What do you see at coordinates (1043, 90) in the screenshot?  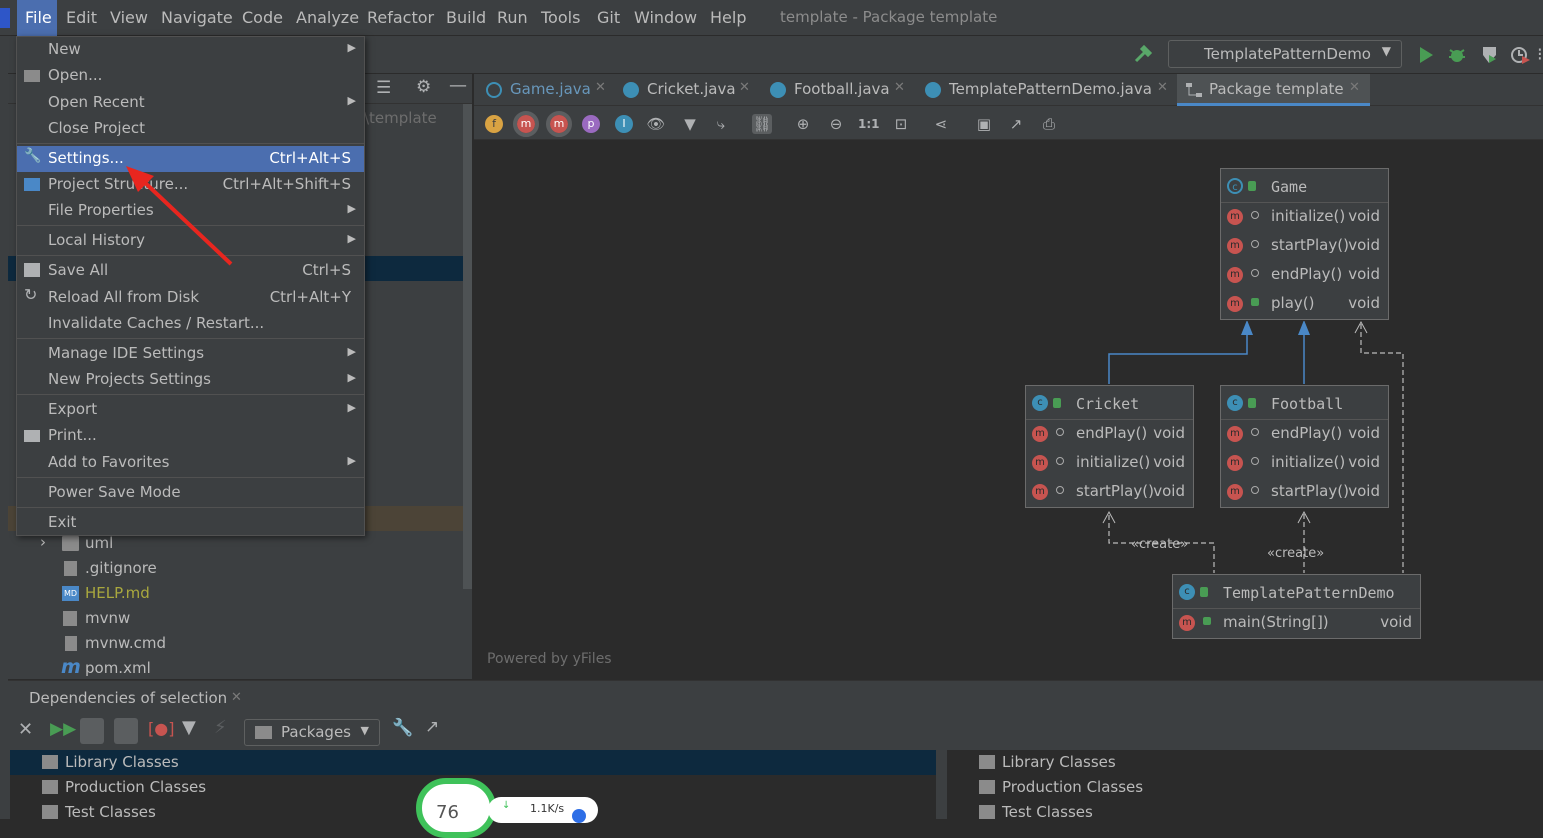 I see `tab-templatepatterndemo-java: TemplatePatternDemo.java ✕` at bounding box center [1043, 90].